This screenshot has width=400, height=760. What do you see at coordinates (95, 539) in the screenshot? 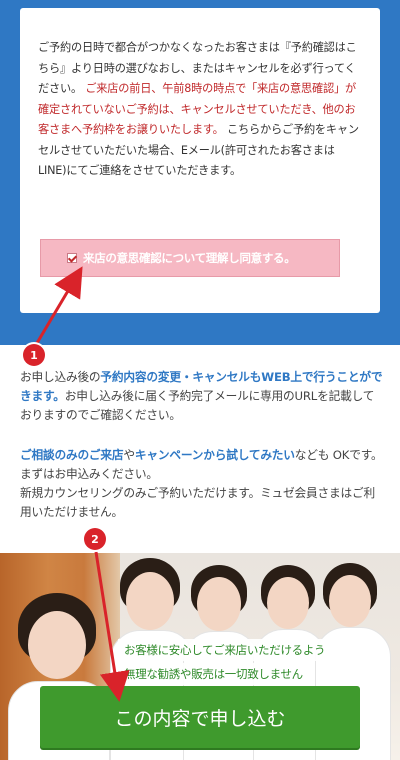
I see `annotation-badge-2: 2` at bounding box center [95, 539].